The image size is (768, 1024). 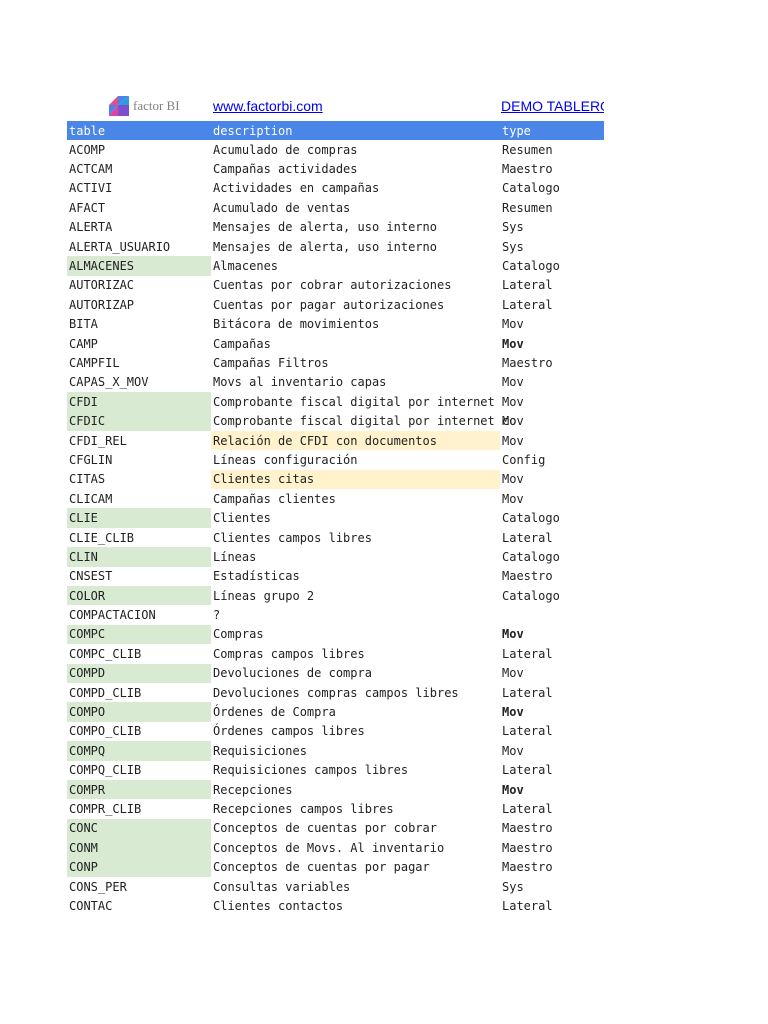 I want to click on cell-table-name: CONC, so click(x=139, y=828).